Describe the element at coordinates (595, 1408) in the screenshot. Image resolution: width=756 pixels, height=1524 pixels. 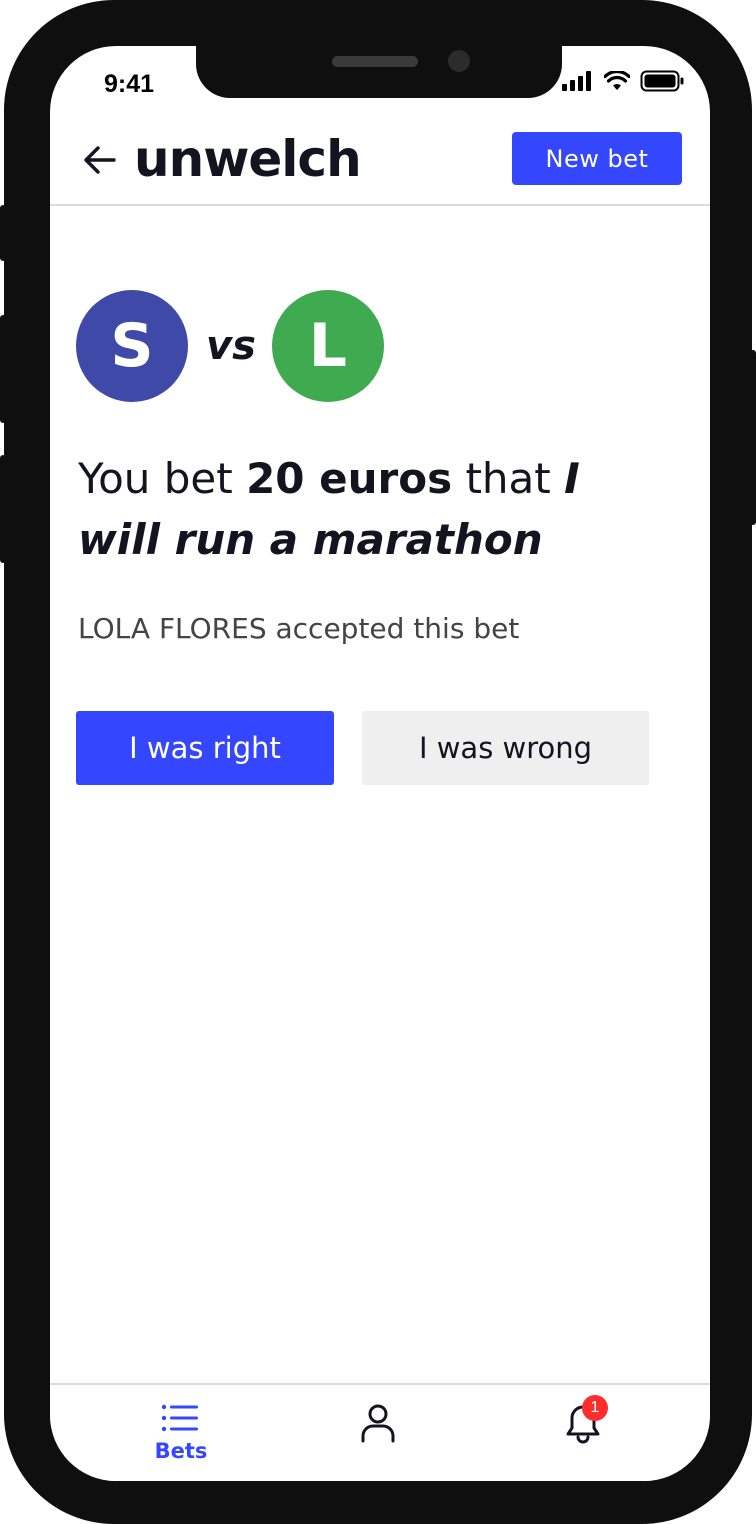
I see `notification-badge: 1` at that location.